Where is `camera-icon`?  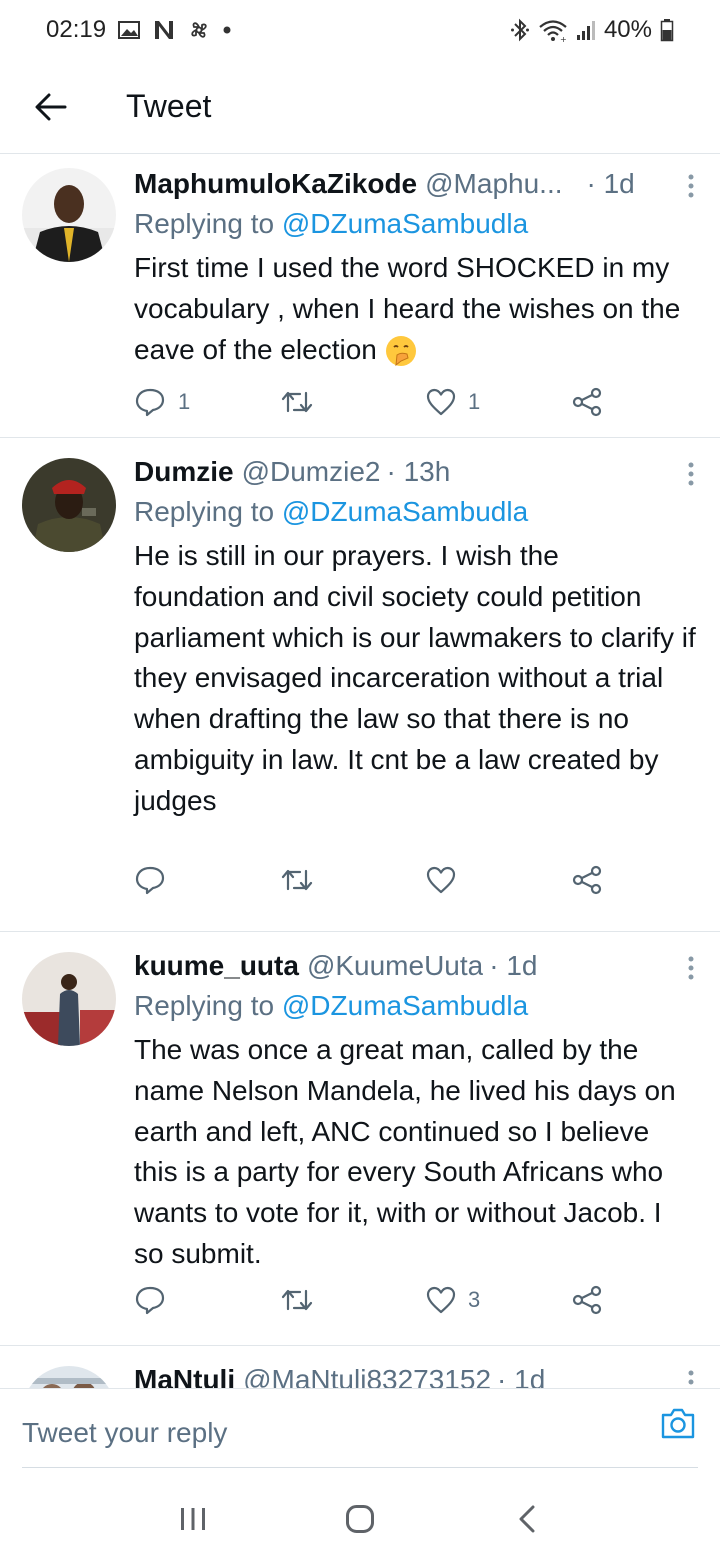
camera-icon is located at coordinates (678, 1423).